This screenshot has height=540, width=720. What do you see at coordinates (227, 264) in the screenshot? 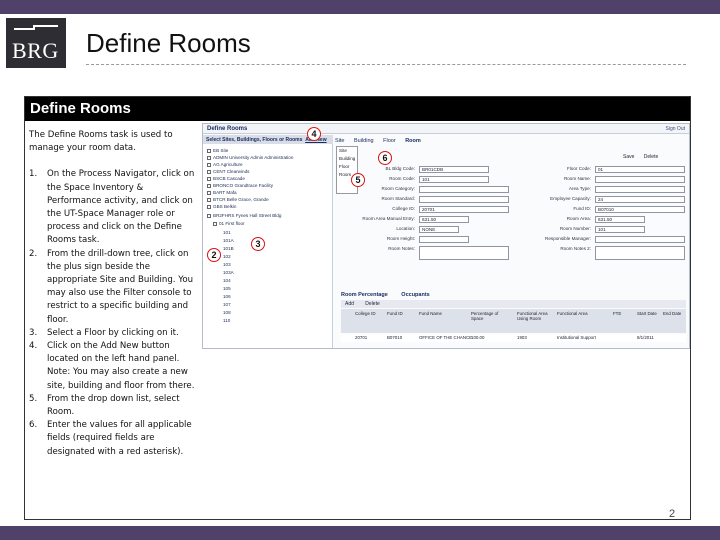
I see `tree-room: 103` at bounding box center [227, 264].